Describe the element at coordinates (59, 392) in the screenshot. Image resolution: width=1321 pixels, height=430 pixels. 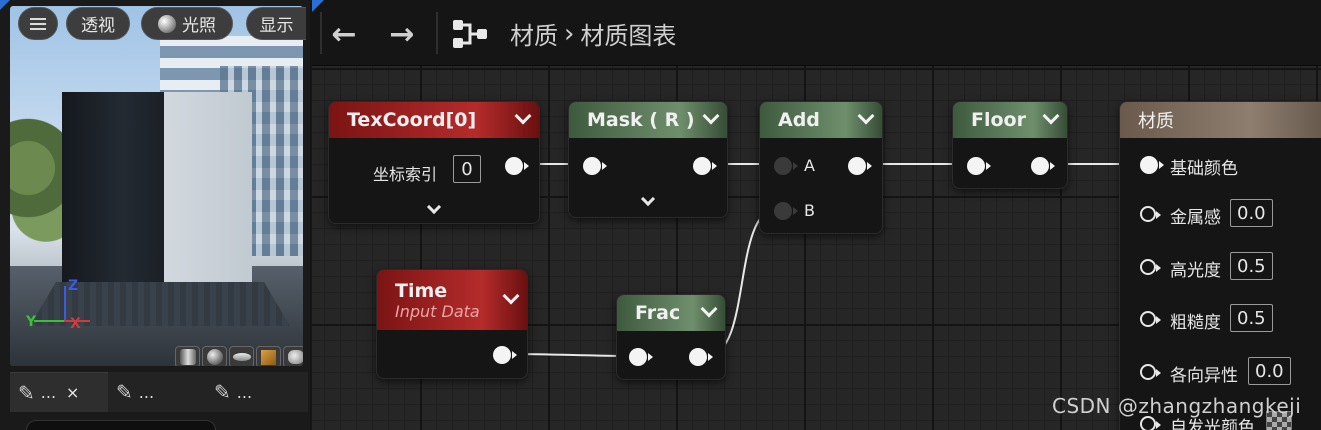
I see `details-tab-1: ✎ ... ×` at that location.